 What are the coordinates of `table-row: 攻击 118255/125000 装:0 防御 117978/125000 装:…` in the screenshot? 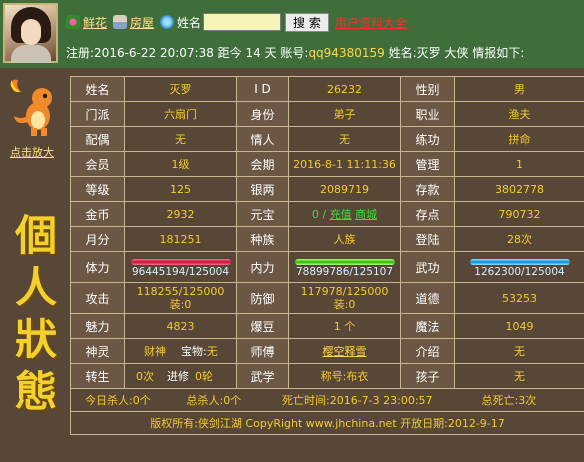 It's located at (327, 298).